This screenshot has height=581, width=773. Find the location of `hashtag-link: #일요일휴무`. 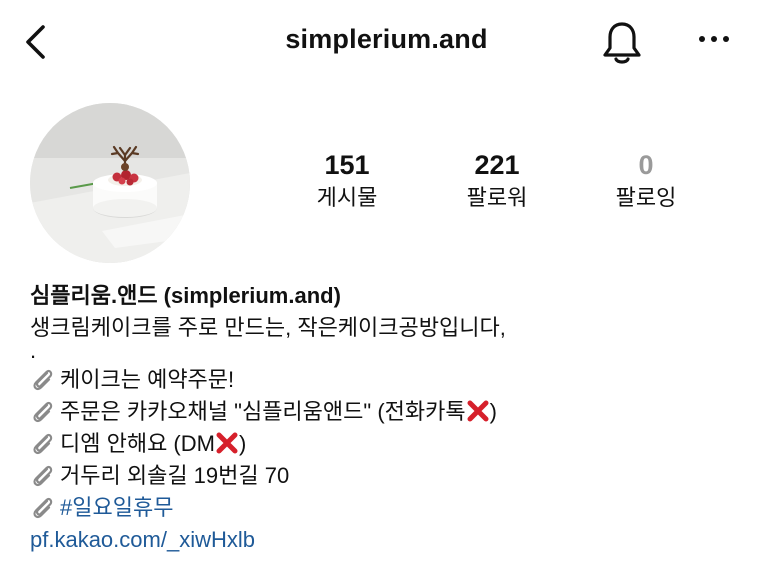

hashtag-link: #일요일휴무 is located at coordinates (116, 507).